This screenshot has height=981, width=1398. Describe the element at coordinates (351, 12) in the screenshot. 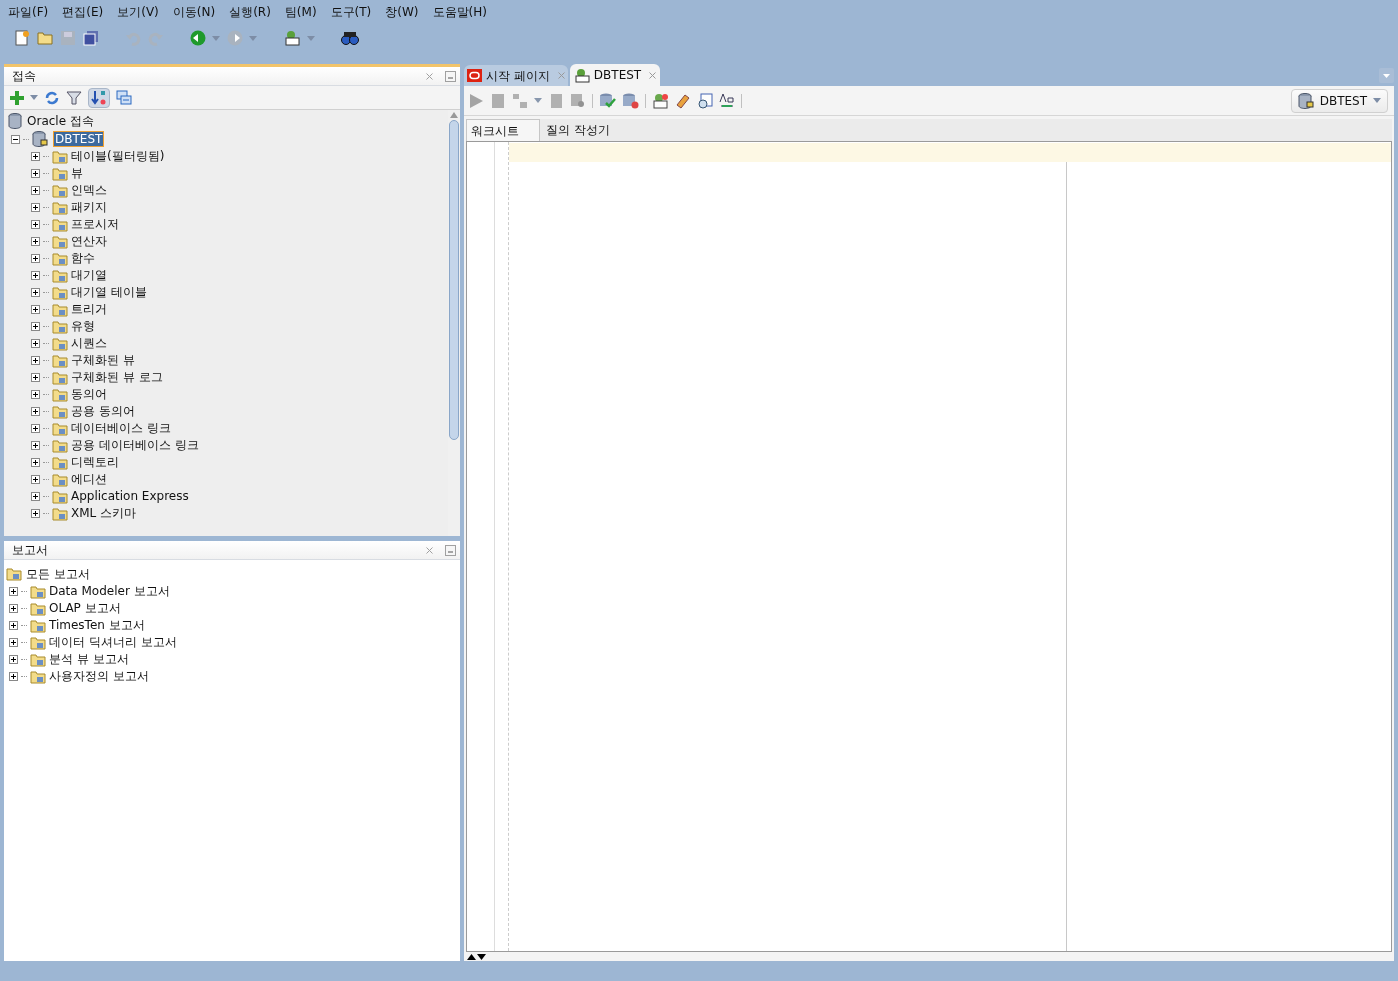

I see `menu-item: 도구(T)` at that location.